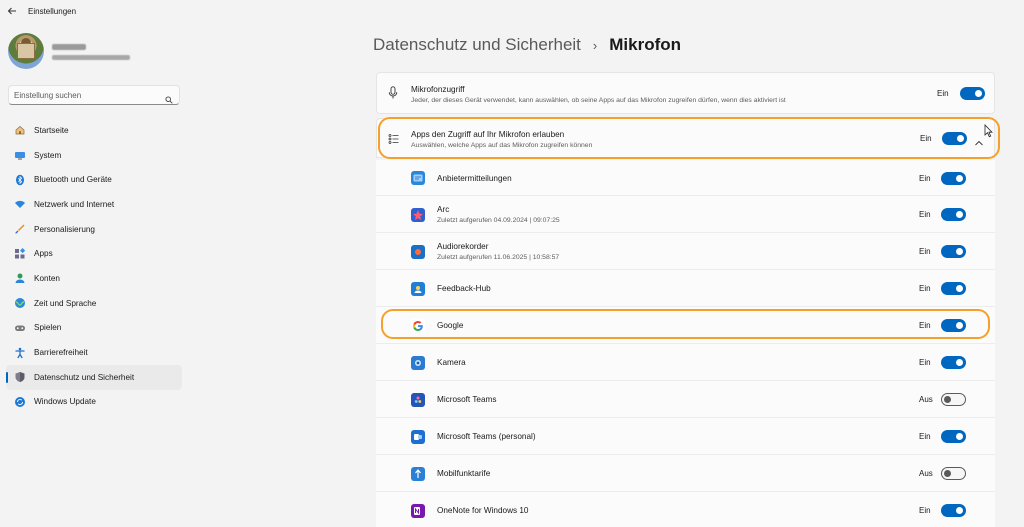 The image size is (1024, 527). I want to click on sidebar-item-datenschutz: Datenschutz und Sicherheit, so click(94, 377).